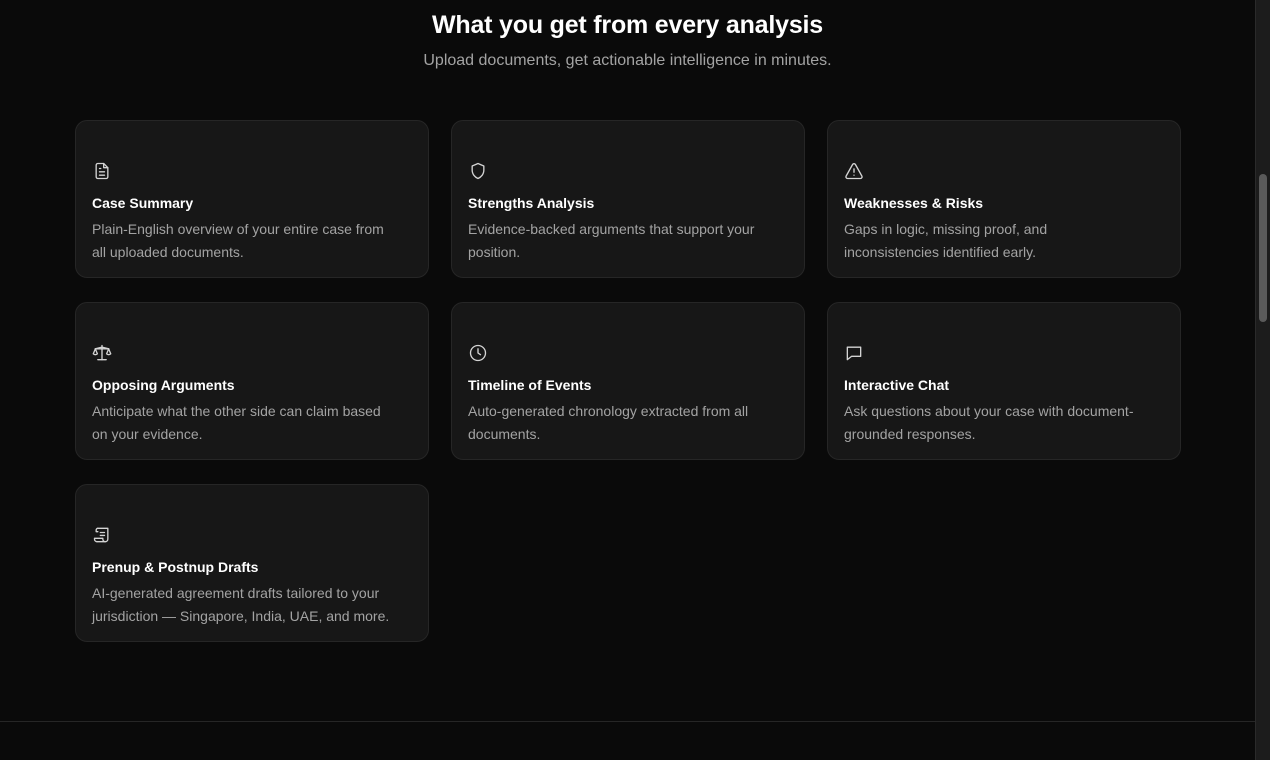 The width and height of the screenshot is (1270, 760). Describe the element at coordinates (531, 203) in the screenshot. I see `feature-title: Strengths Analysis` at that location.